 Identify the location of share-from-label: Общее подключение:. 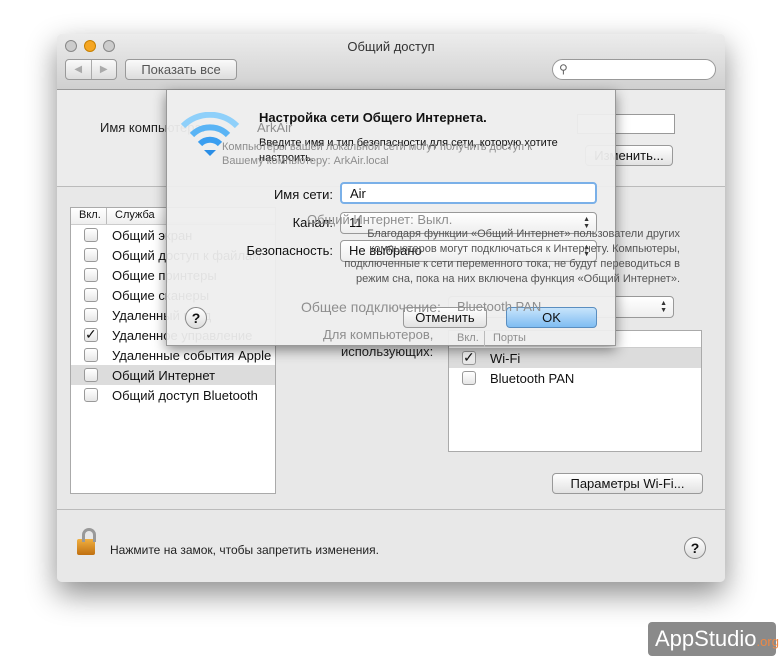
(371, 307).